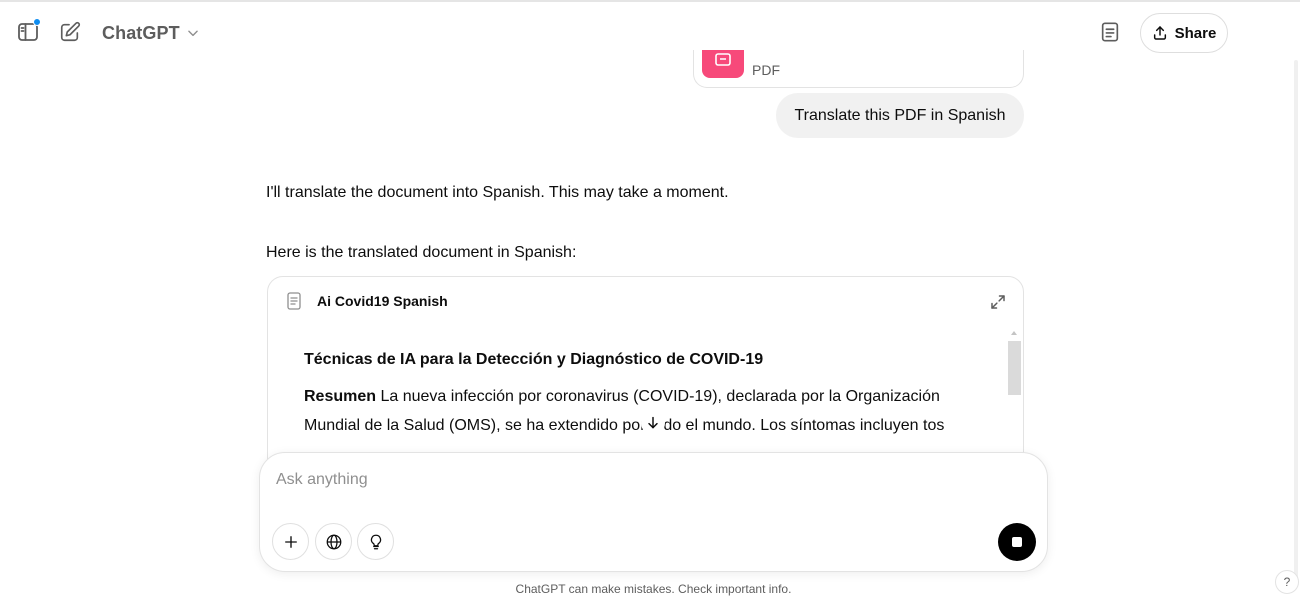 The image size is (1300, 601). I want to click on message-composer, so click(653, 512).